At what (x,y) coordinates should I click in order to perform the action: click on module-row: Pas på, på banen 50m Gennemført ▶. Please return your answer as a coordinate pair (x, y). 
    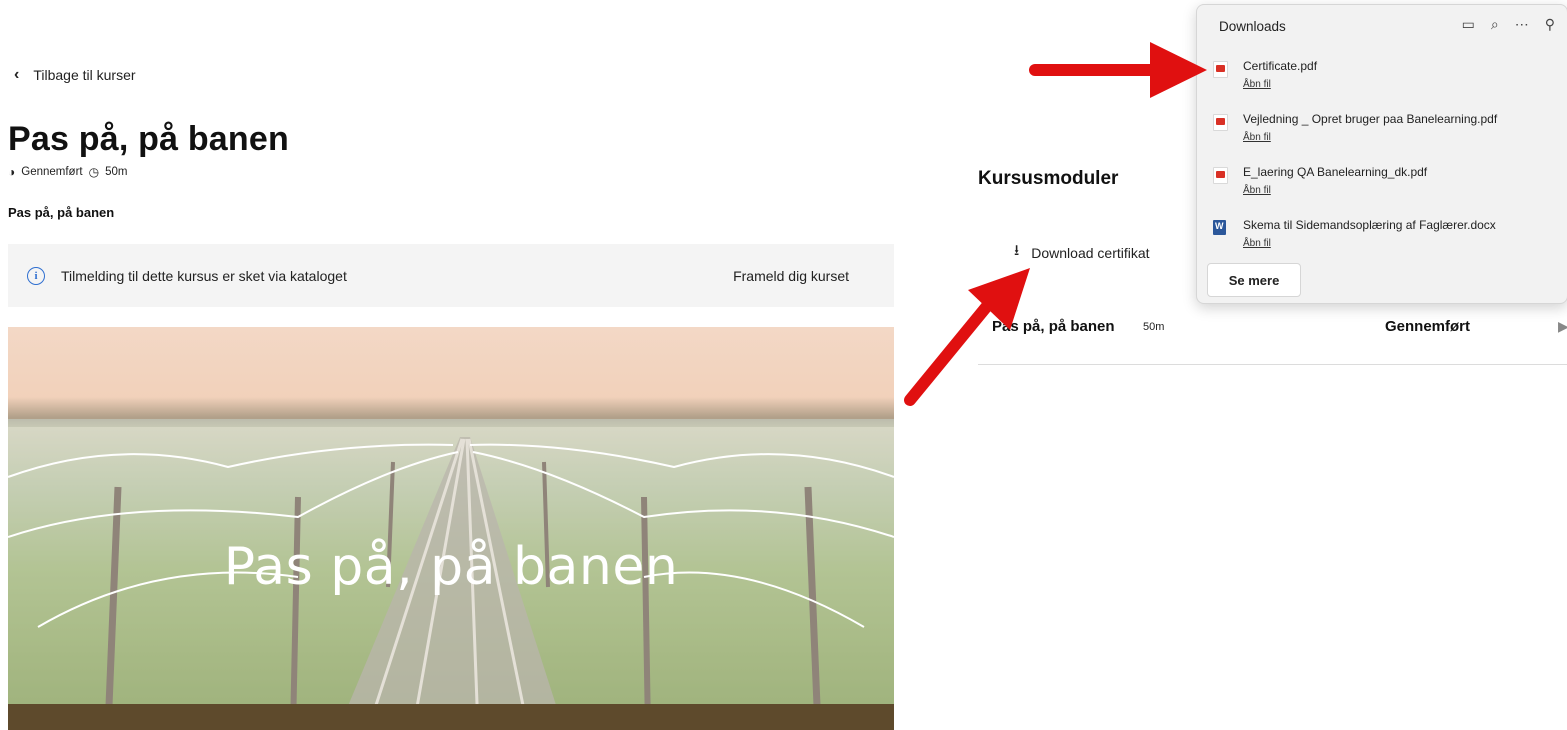
    Looking at the image, I should click on (1272, 335).